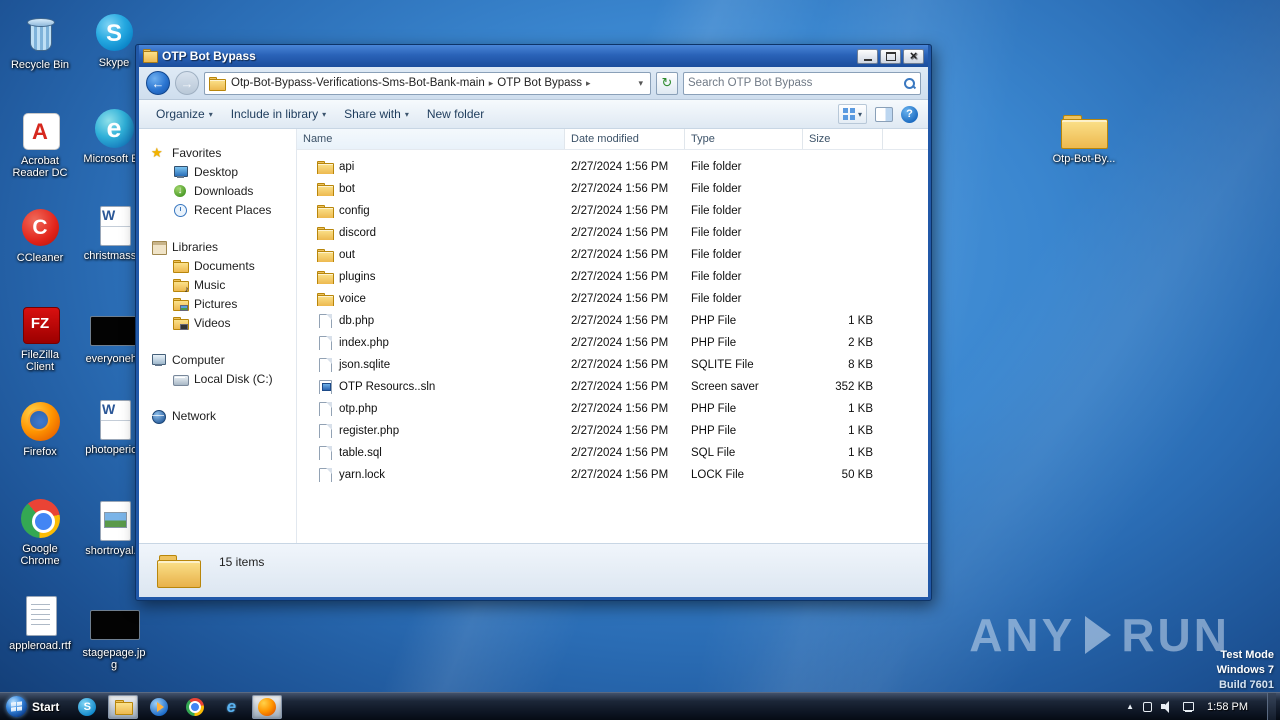 The image size is (1280, 720). I want to click on include-in-library-button: Include in library ▾, so click(278, 114).